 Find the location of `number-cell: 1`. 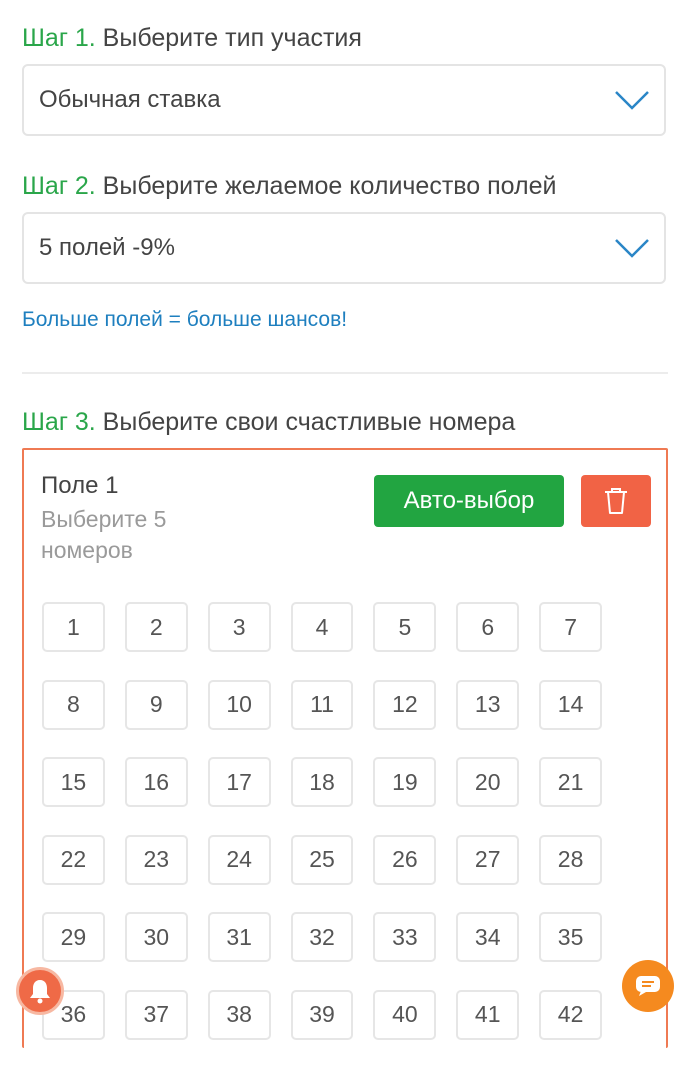

number-cell: 1 is located at coordinates (73, 627).